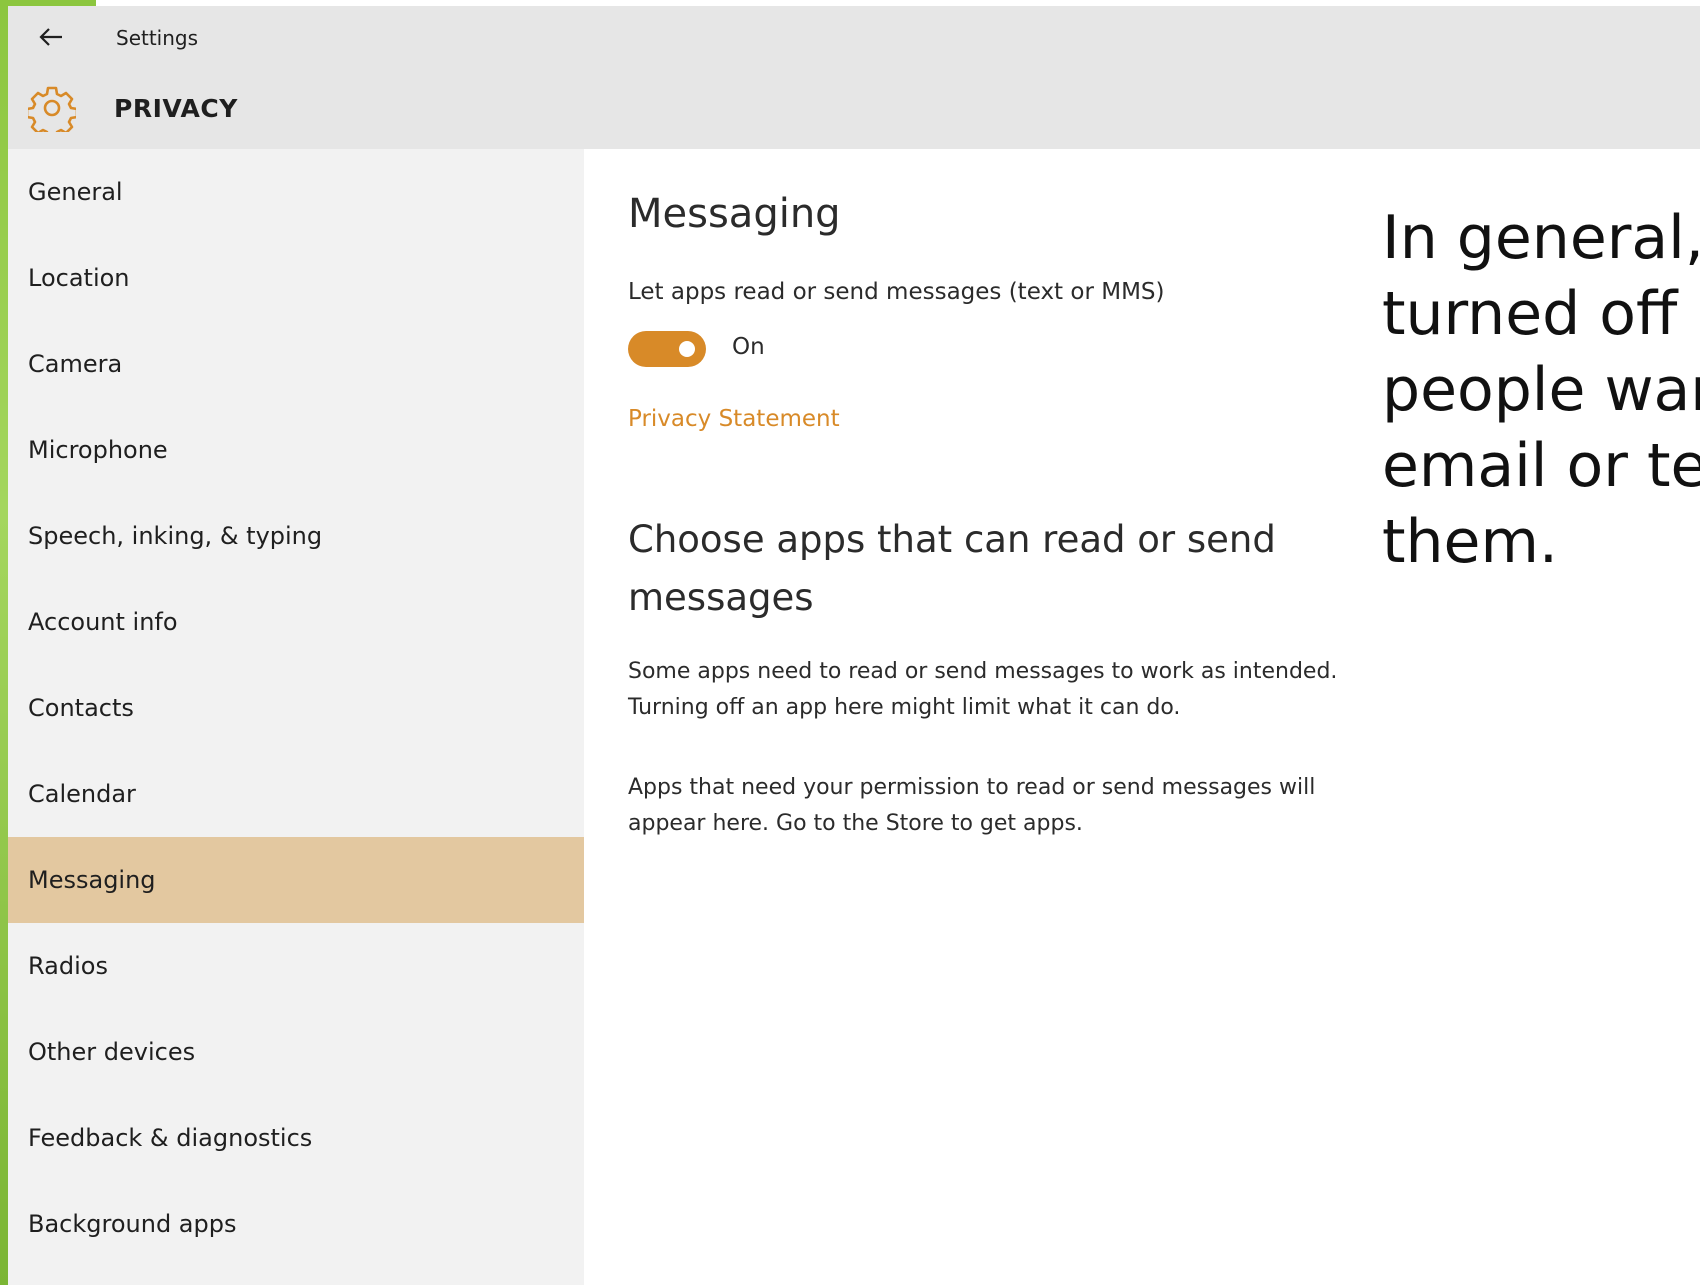 The height and width of the screenshot is (1285, 1700). I want to click on toggle-state-label: On, so click(748, 347).